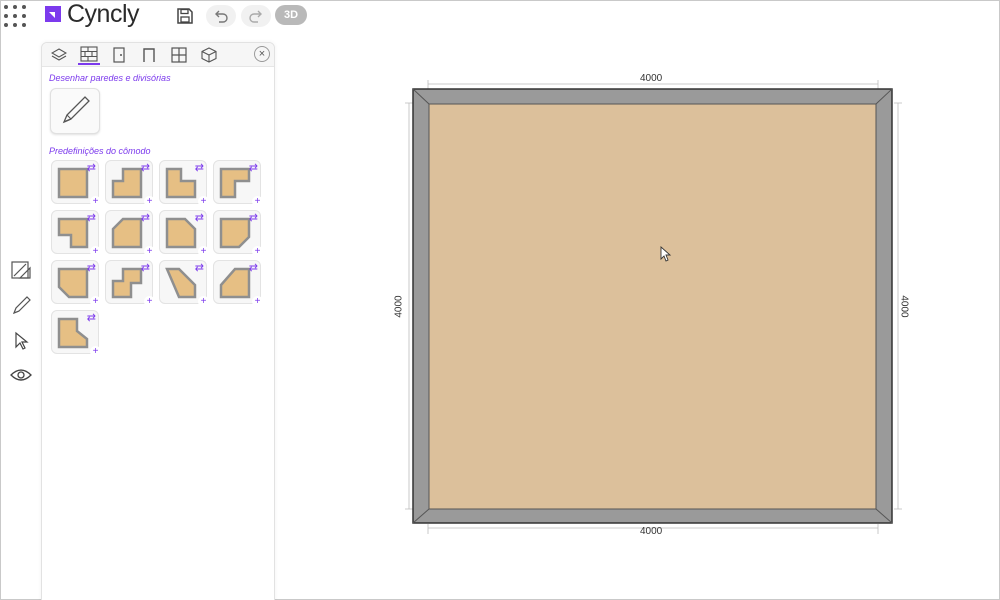  What do you see at coordinates (103, 14) in the screenshot?
I see `brand-name: Cyncly` at bounding box center [103, 14].